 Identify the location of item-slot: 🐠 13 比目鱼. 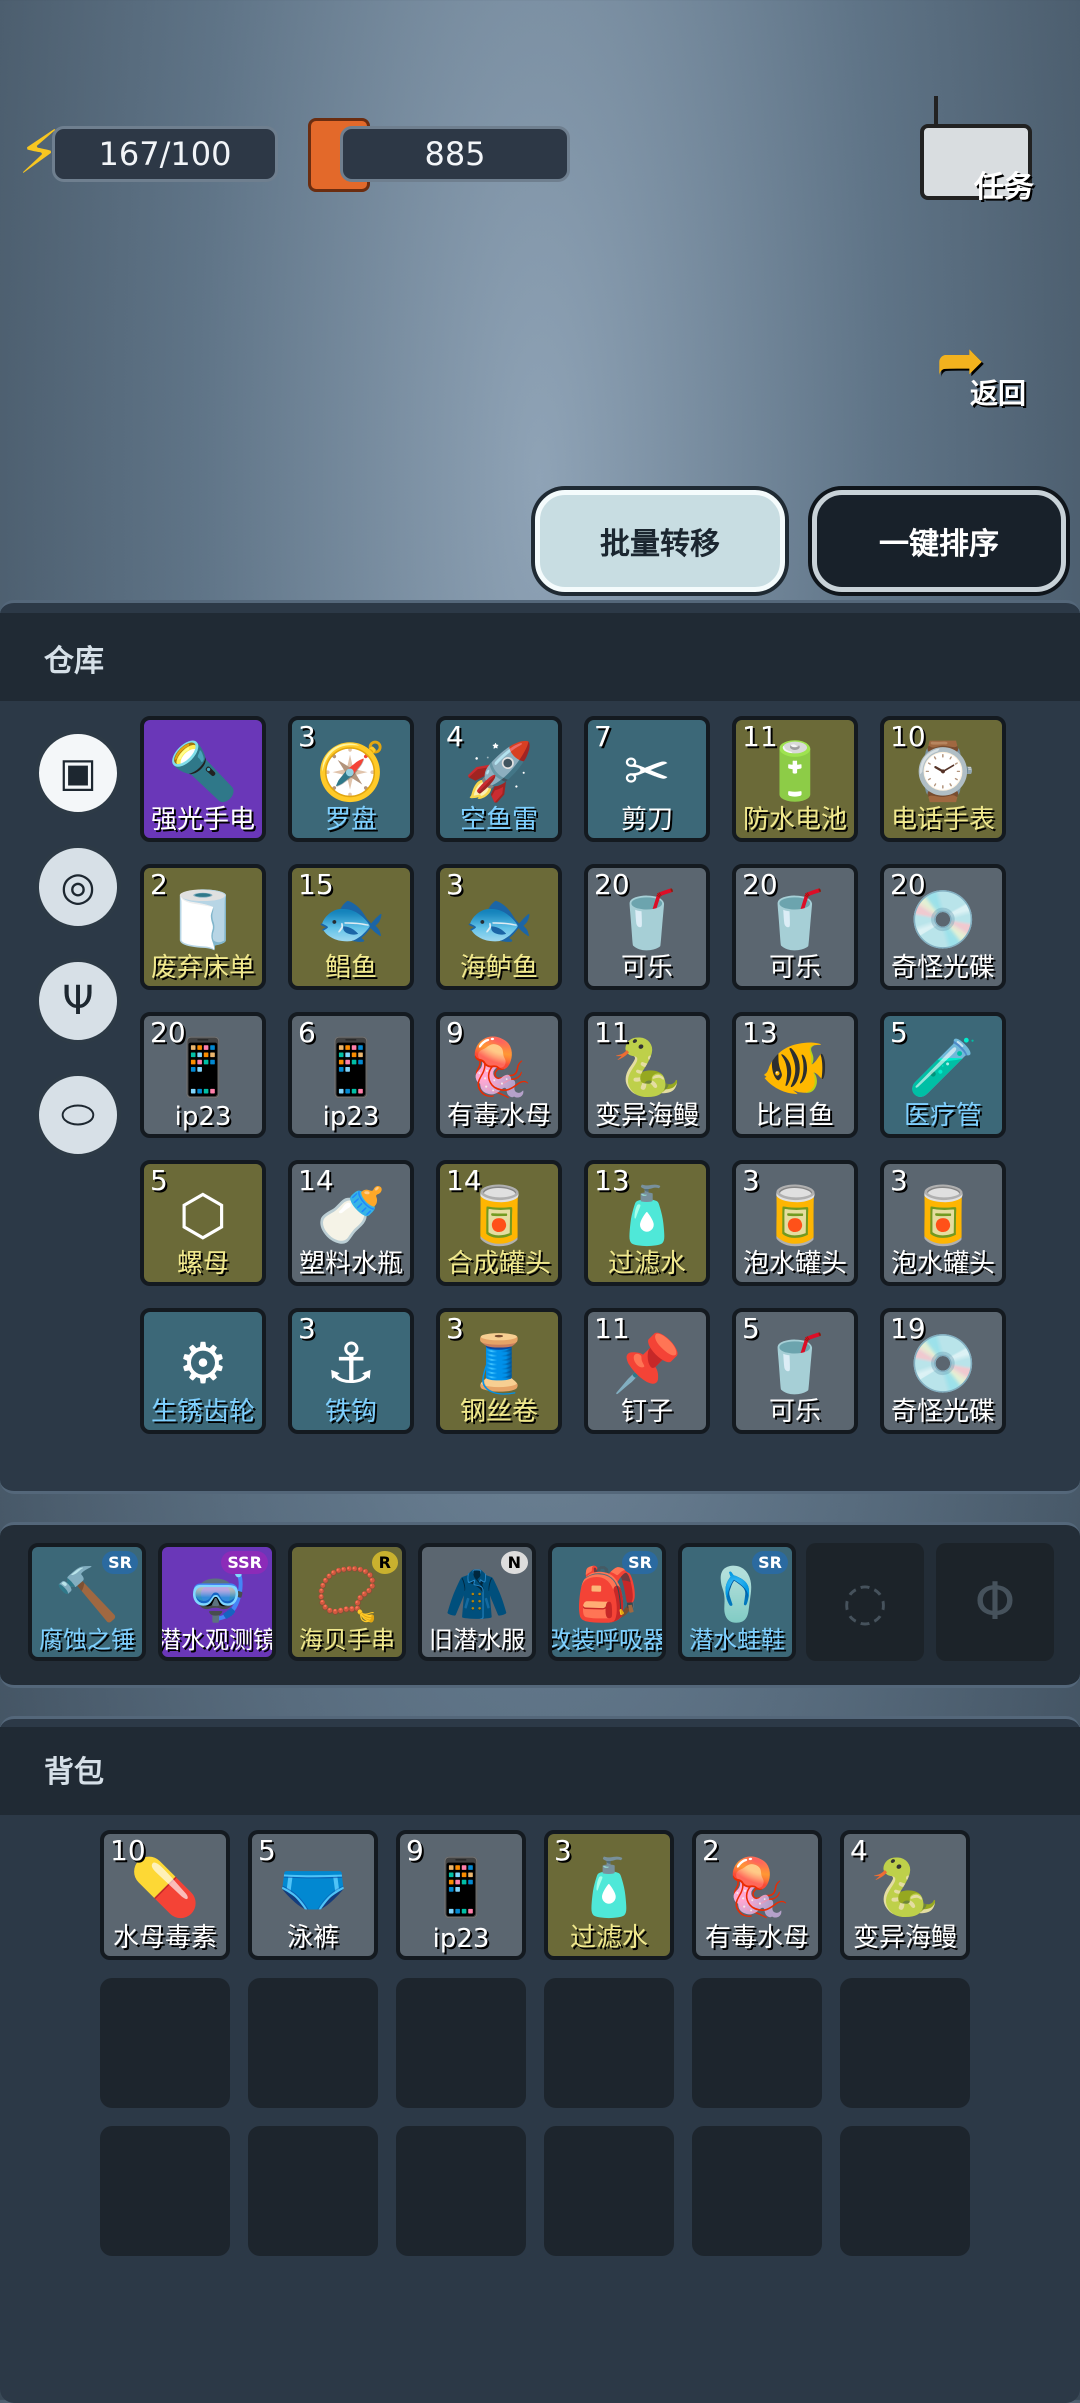
(795, 1075).